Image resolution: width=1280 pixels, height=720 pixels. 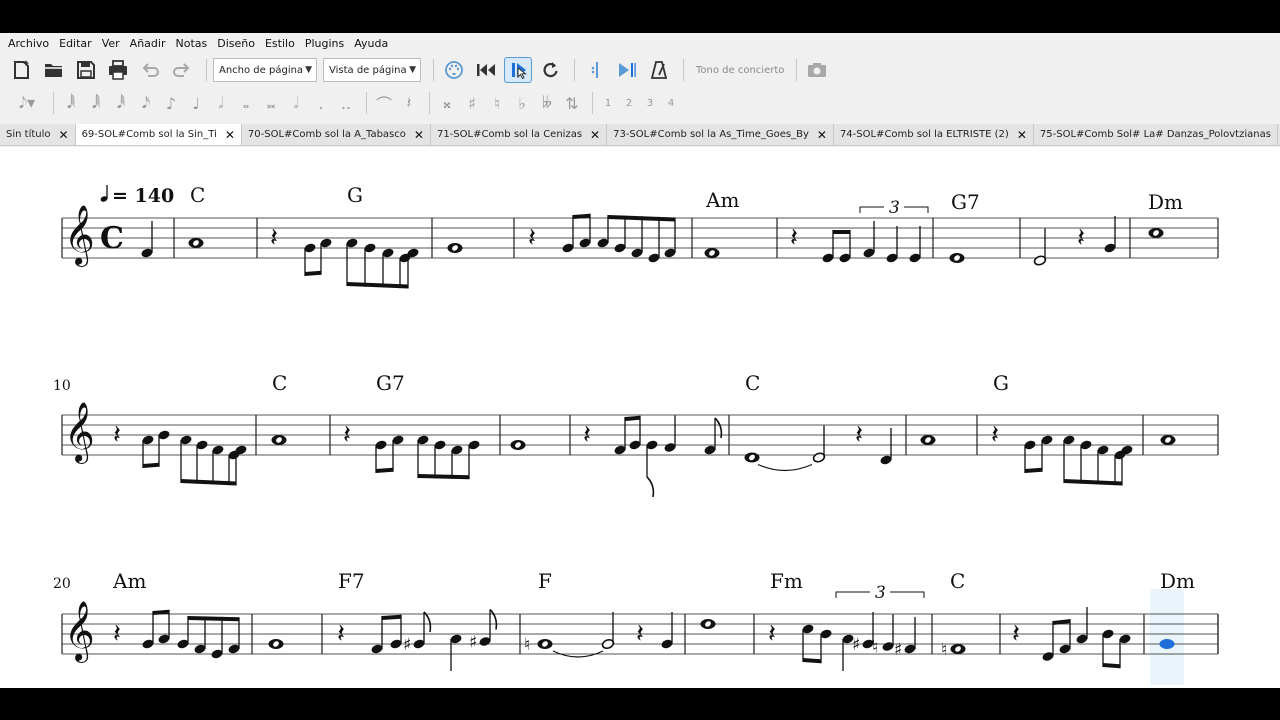 I want to click on menu-editar: Editar, so click(x=75, y=43).